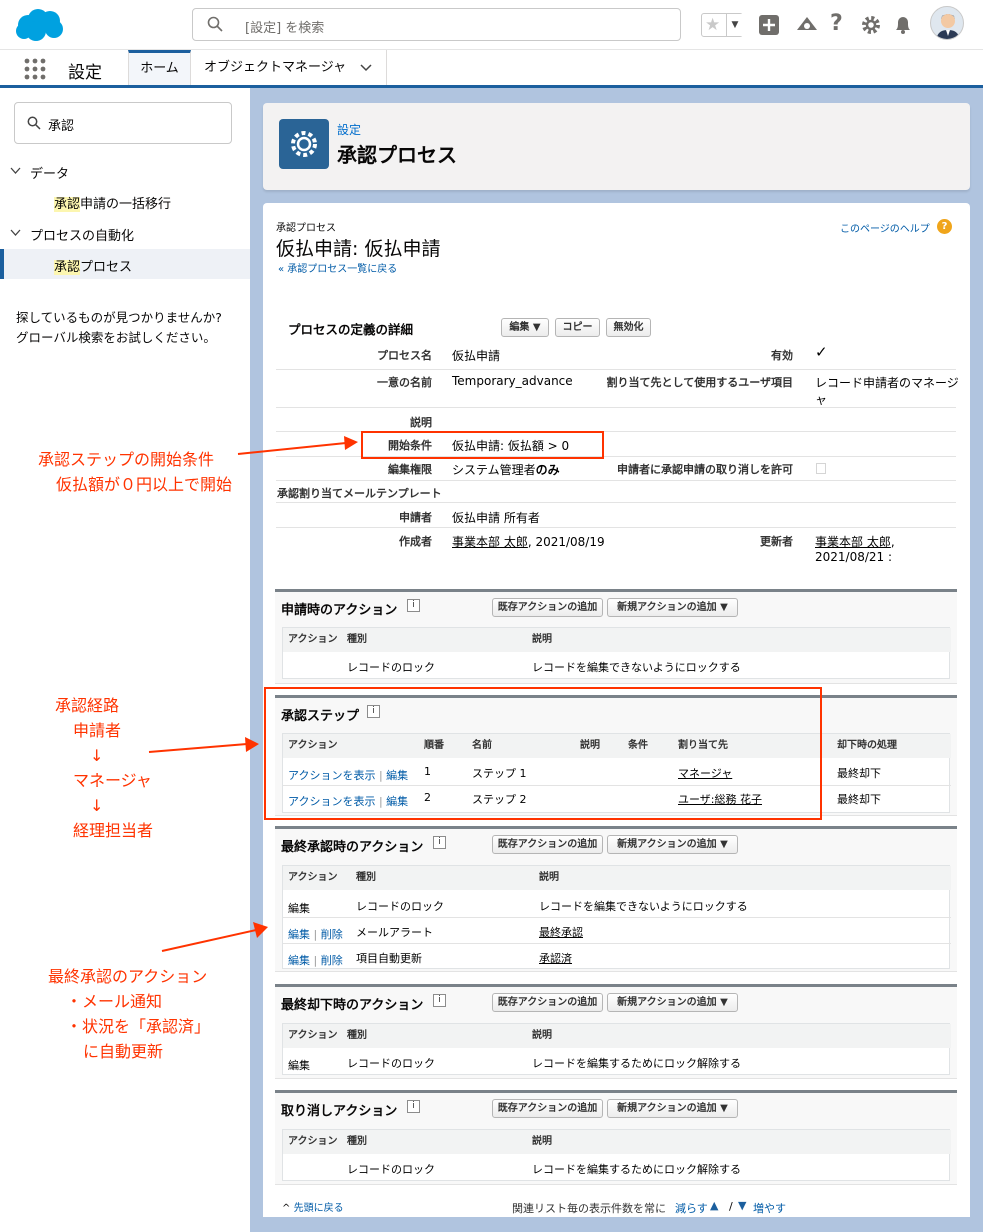  What do you see at coordinates (352, 1005) in the screenshot?
I see `related-list-title: 最終却下時のアクション` at bounding box center [352, 1005].